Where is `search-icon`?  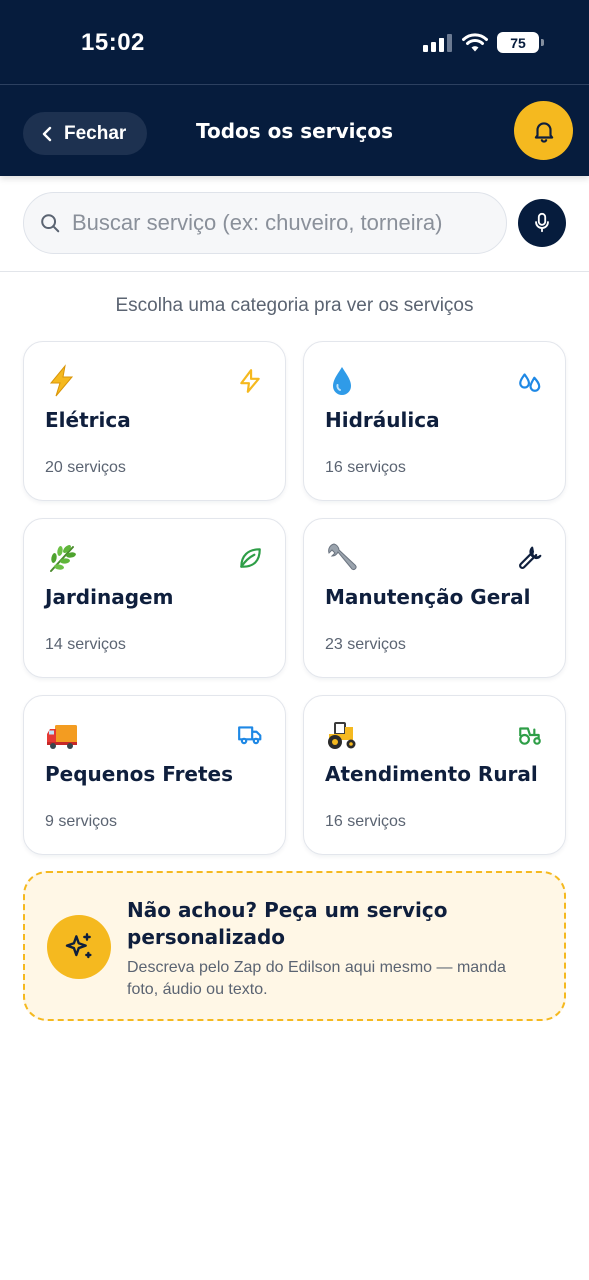
search-icon is located at coordinates (50, 223).